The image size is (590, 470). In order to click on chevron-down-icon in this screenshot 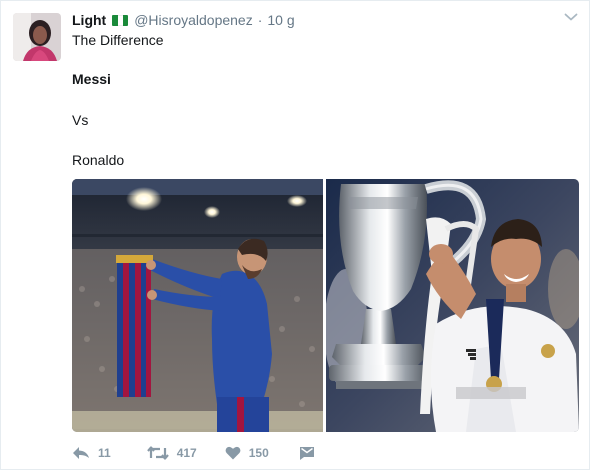, I will do `click(571, 17)`.